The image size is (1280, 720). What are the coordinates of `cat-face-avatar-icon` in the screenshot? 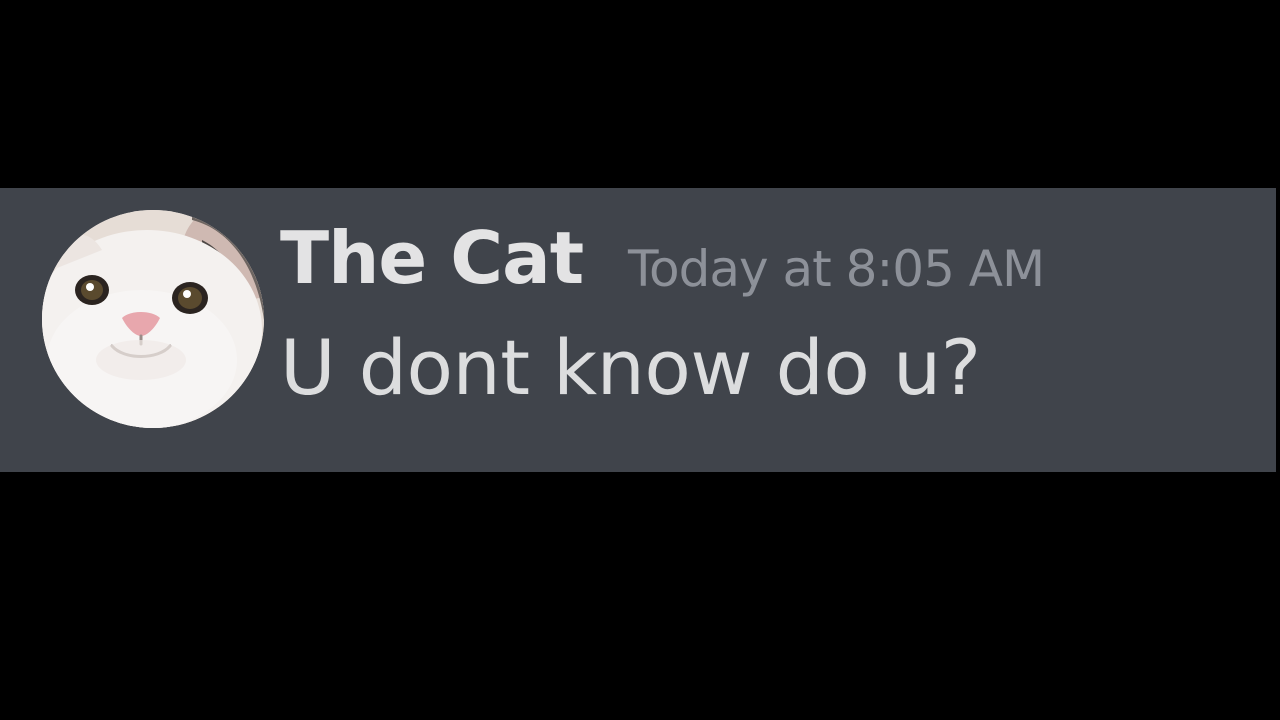 It's located at (153, 319).